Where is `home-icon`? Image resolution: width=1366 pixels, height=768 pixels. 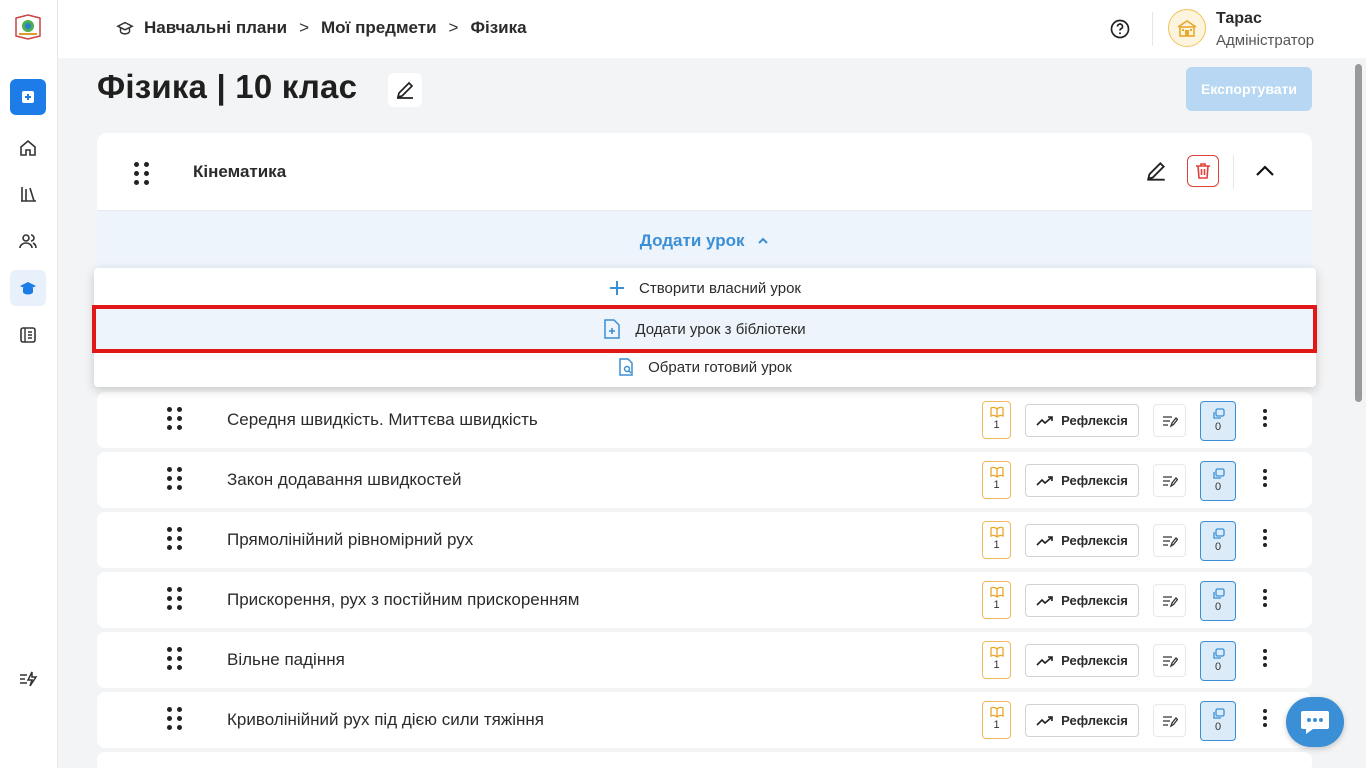
home-icon is located at coordinates (28, 148).